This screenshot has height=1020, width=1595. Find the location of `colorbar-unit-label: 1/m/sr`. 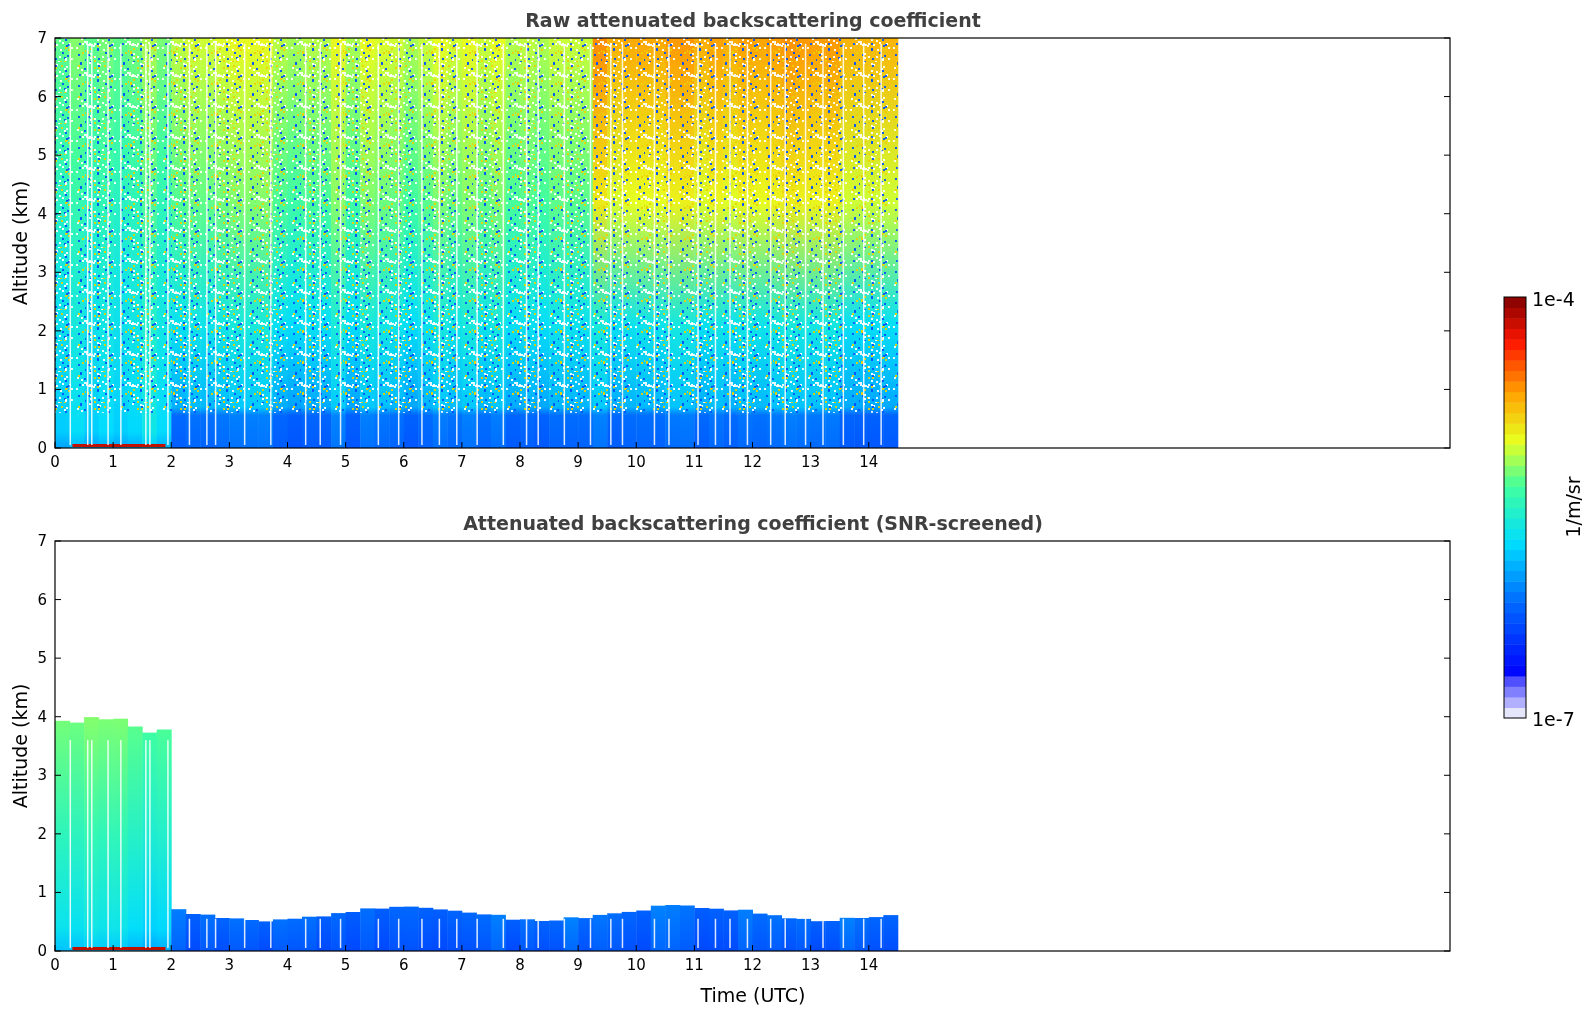

colorbar-unit-label: 1/m/sr is located at coordinates (1573, 507).